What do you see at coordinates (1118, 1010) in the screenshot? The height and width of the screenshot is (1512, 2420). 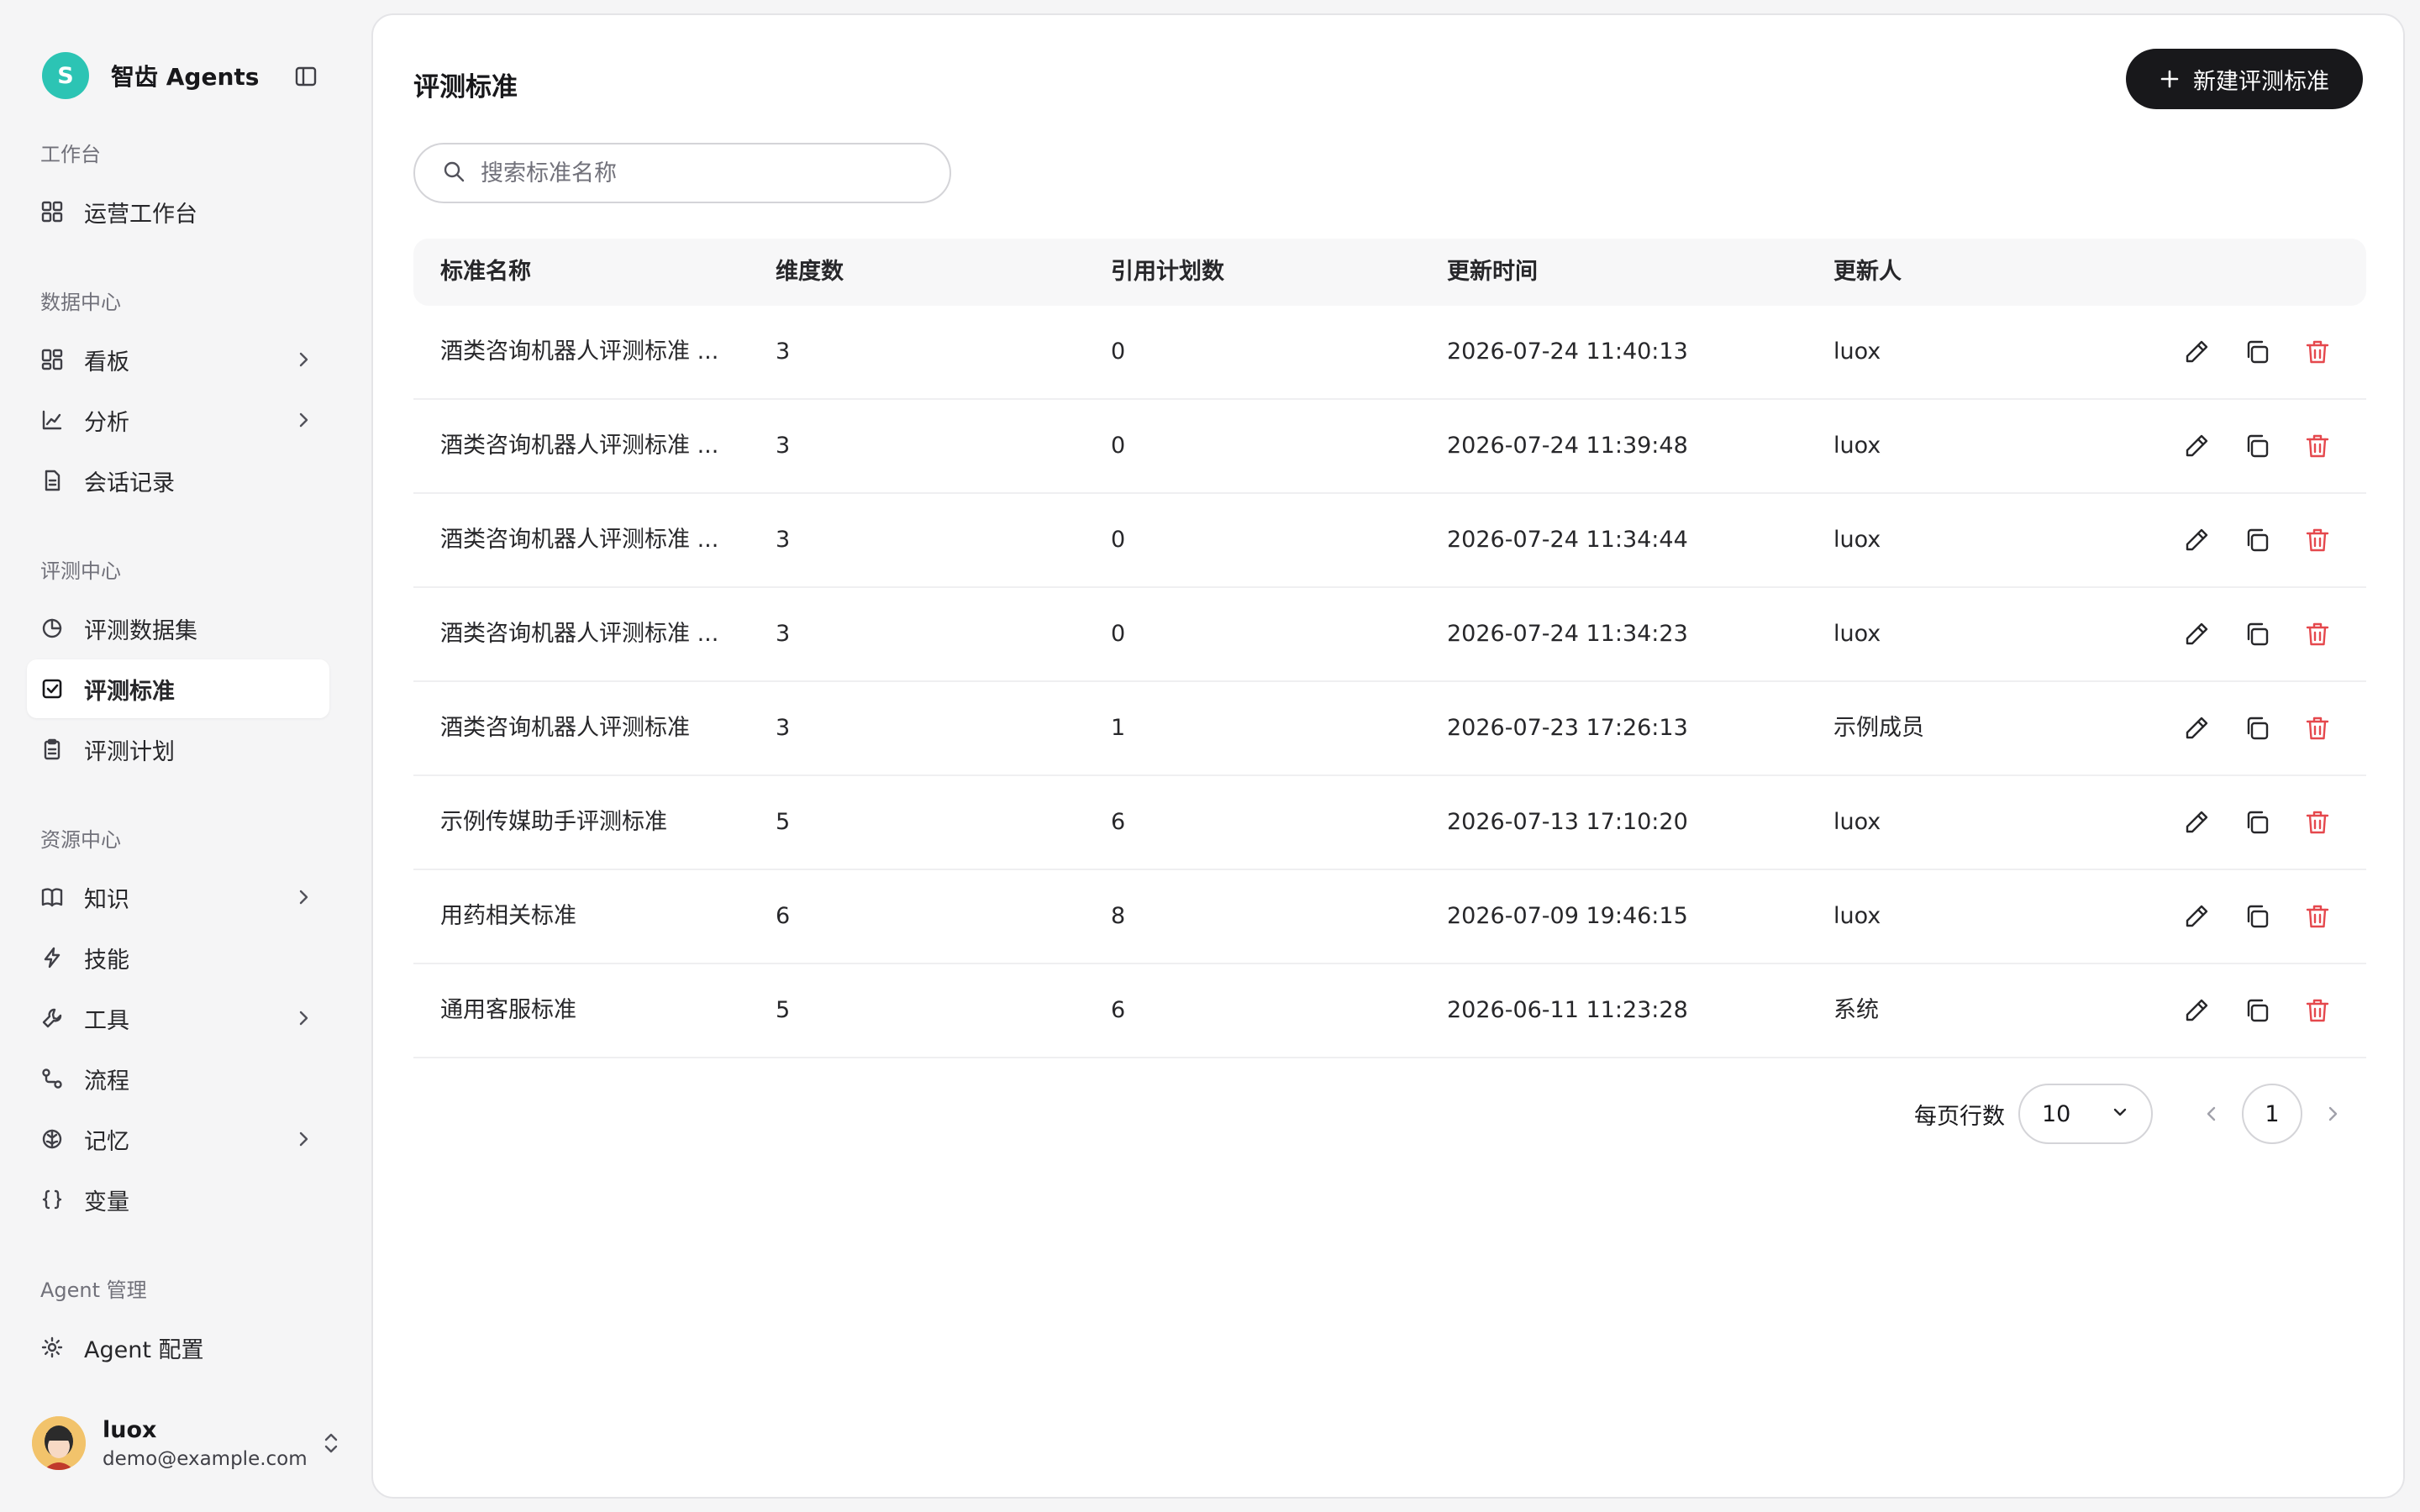 I see `cell-plans: 6` at bounding box center [1118, 1010].